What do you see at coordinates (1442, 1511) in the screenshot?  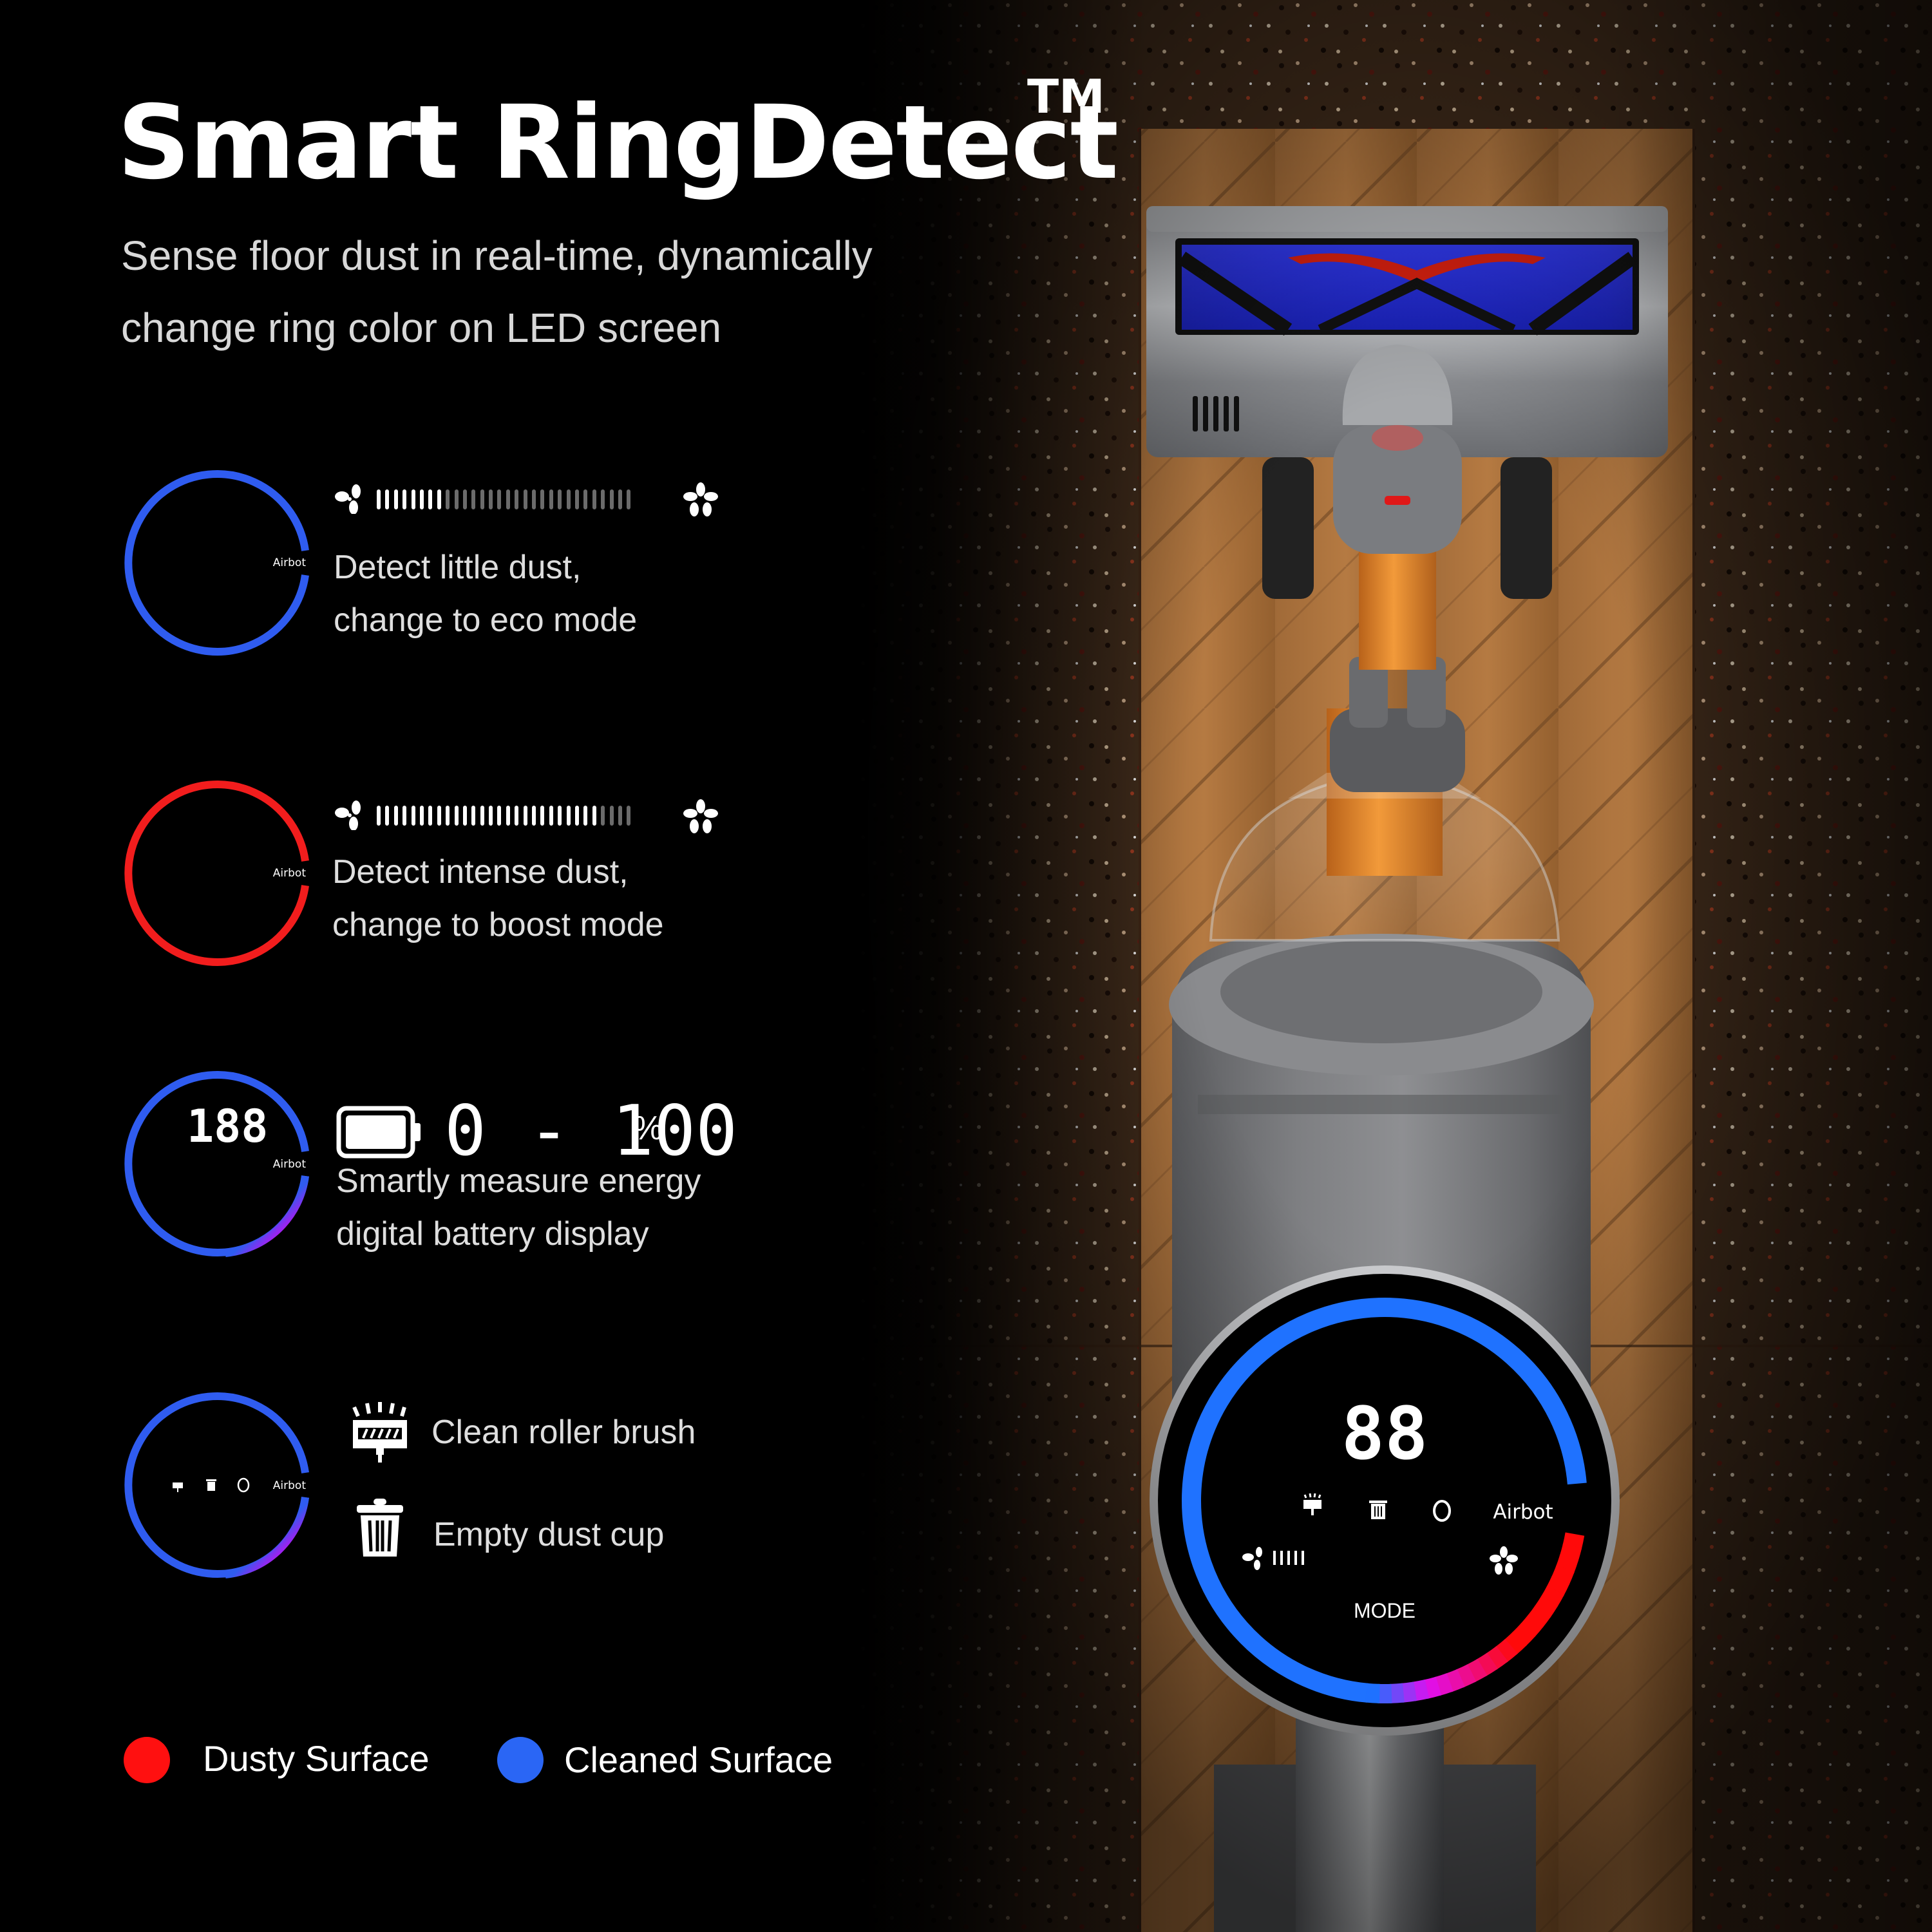 I see `device-power-icon` at bounding box center [1442, 1511].